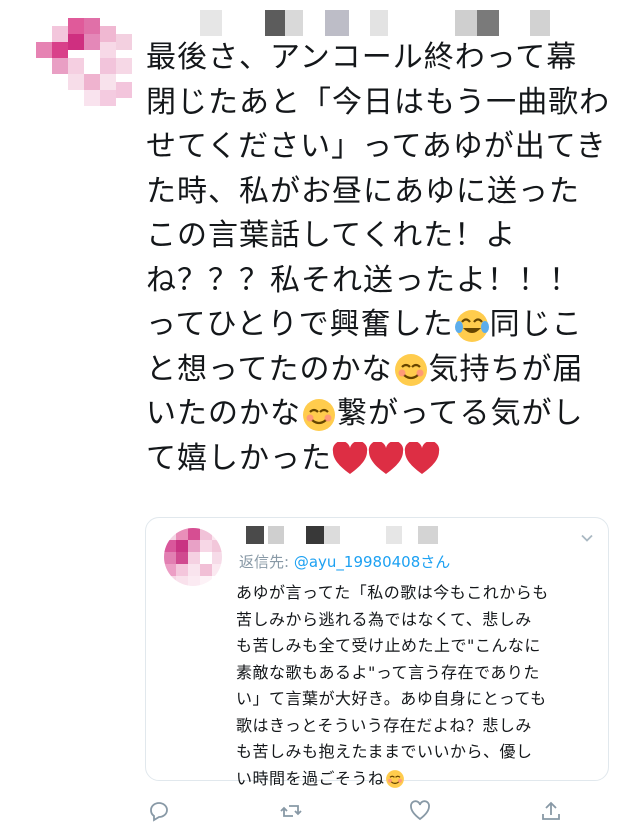  Describe the element at coordinates (384, 751) in the screenshot. I see `quote-line-7: も苦しみも抱えたままでいいから、優し` at that location.